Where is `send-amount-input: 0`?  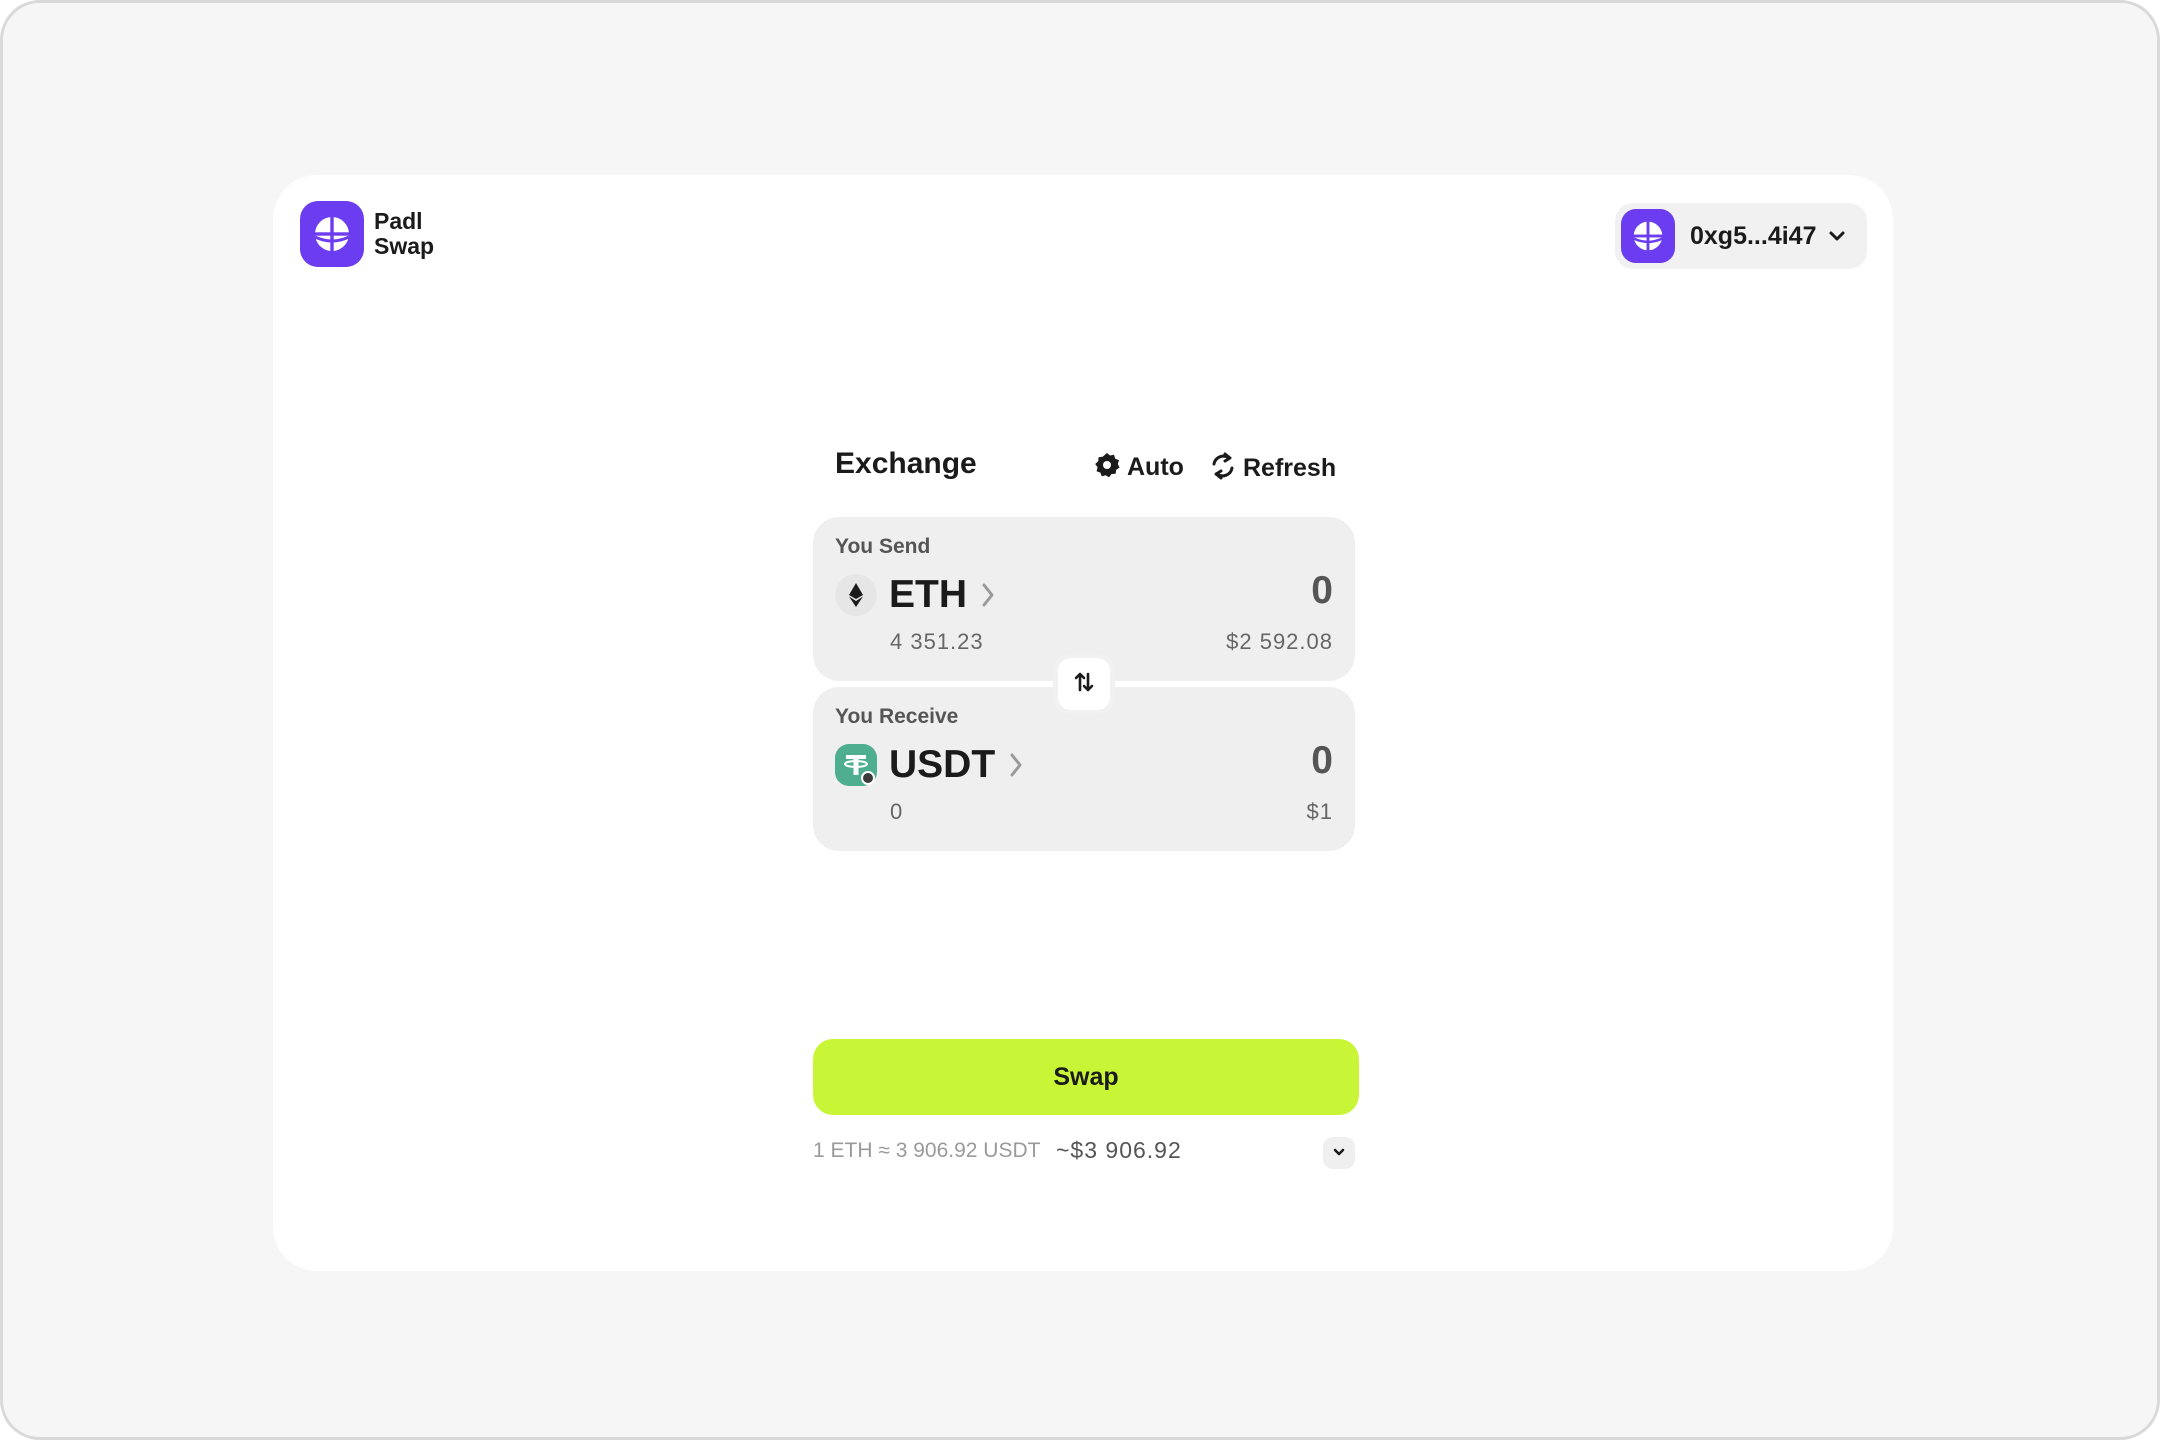
send-amount-input: 0 is located at coordinates (1322, 591).